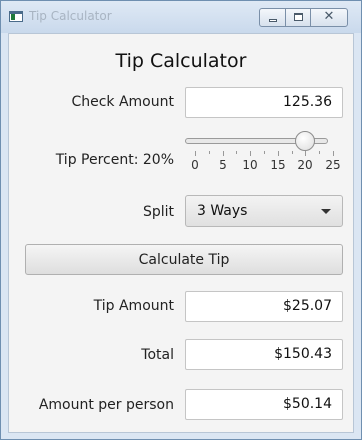 The height and width of the screenshot is (442, 364). What do you see at coordinates (114, 160) in the screenshot?
I see `tip-percent-label: Tip Percent: 20%` at bounding box center [114, 160].